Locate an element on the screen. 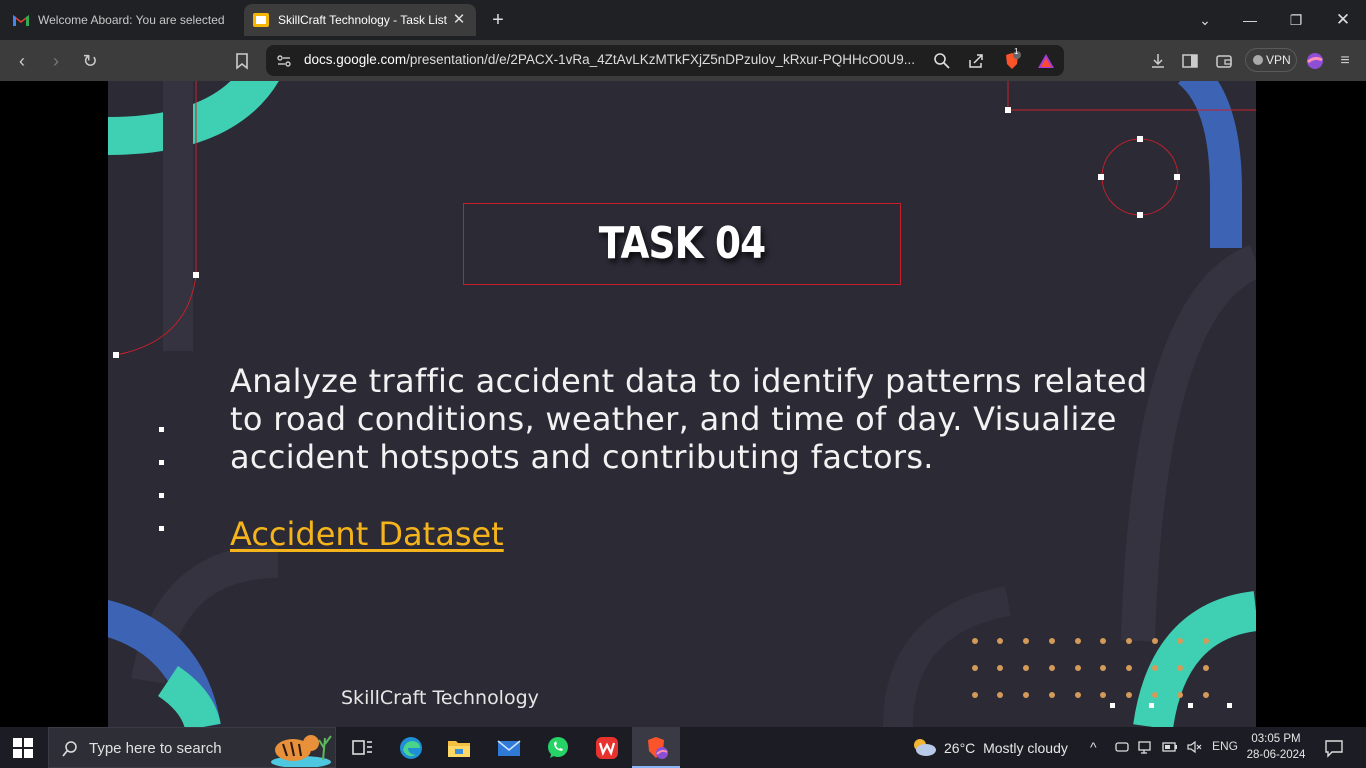  vpn-button: VPN is located at coordinates (1271, 60).